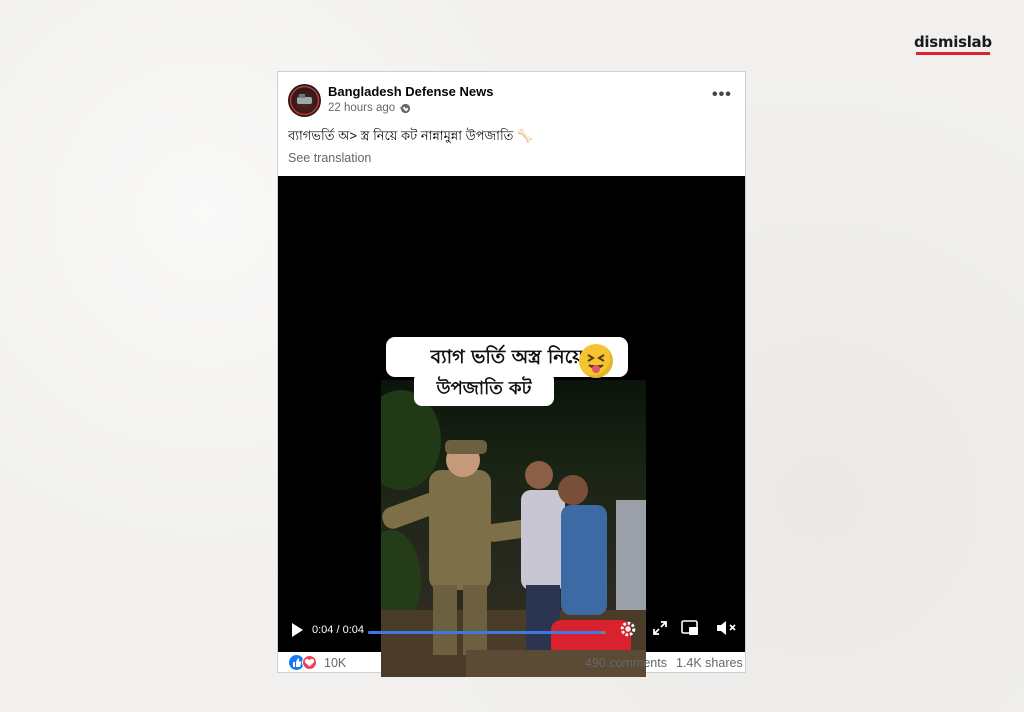  Describe the element at coordinates (626, 663) in the screenshot. I see `comments-count: 490 comments` at that location.